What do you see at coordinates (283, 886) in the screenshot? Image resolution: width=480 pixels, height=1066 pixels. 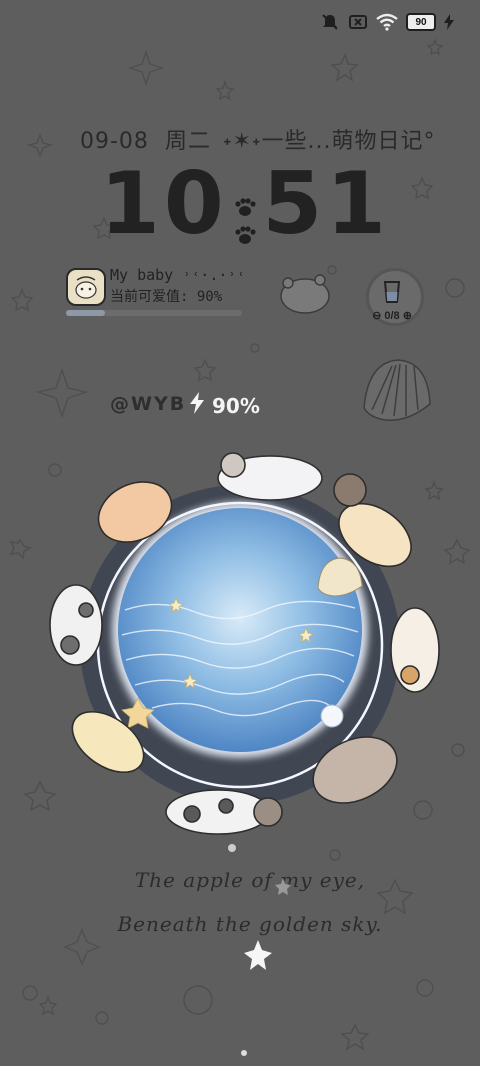 I see `small-star-icon` at bounding box center [283, 886].